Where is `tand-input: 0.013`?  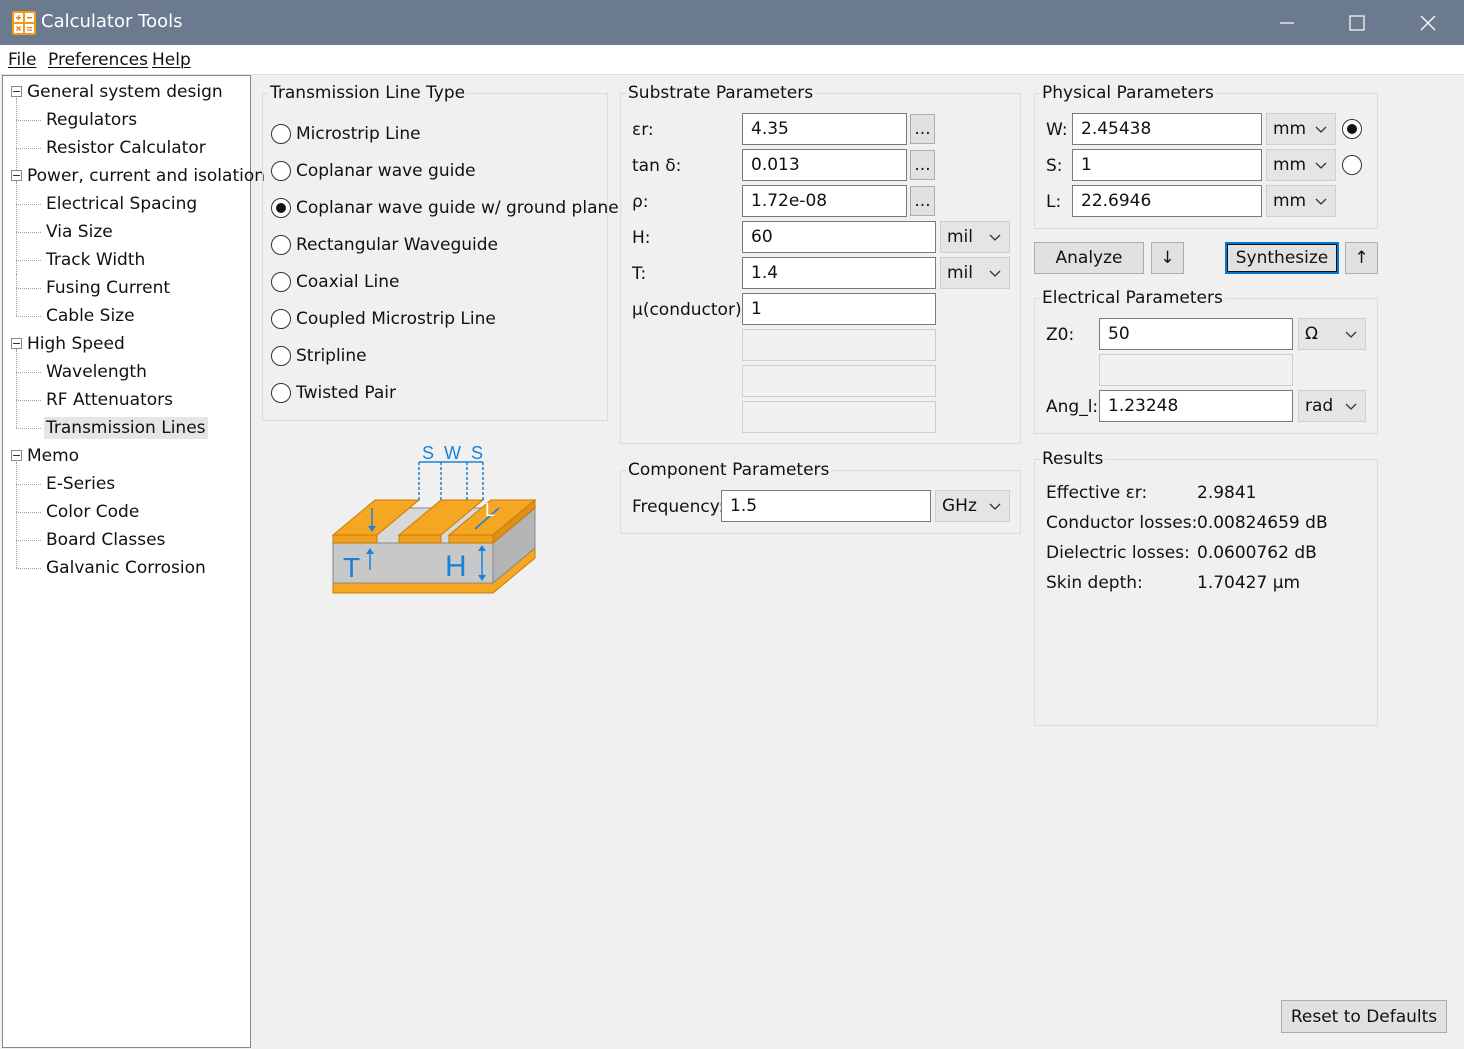 tand-input: 0.013 is located at coordinates (824, 165).